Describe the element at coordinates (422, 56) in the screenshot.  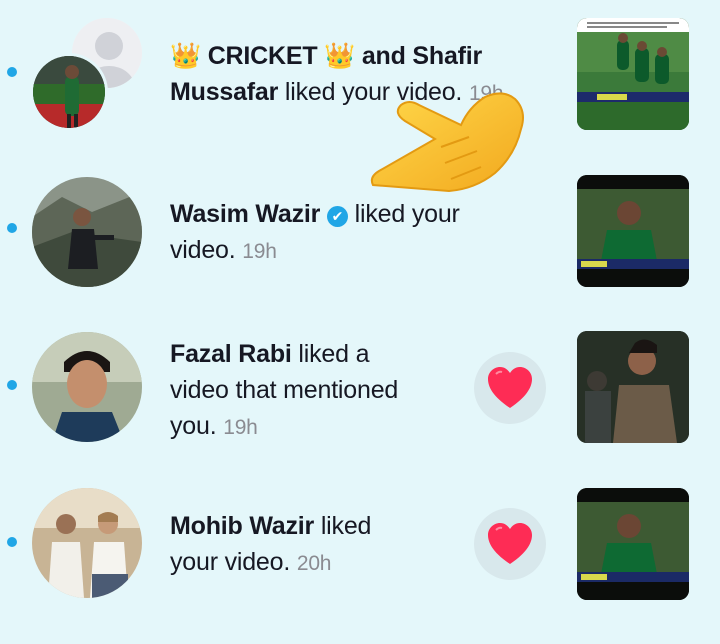
I see `username-secondary: and Shafir` at that location.